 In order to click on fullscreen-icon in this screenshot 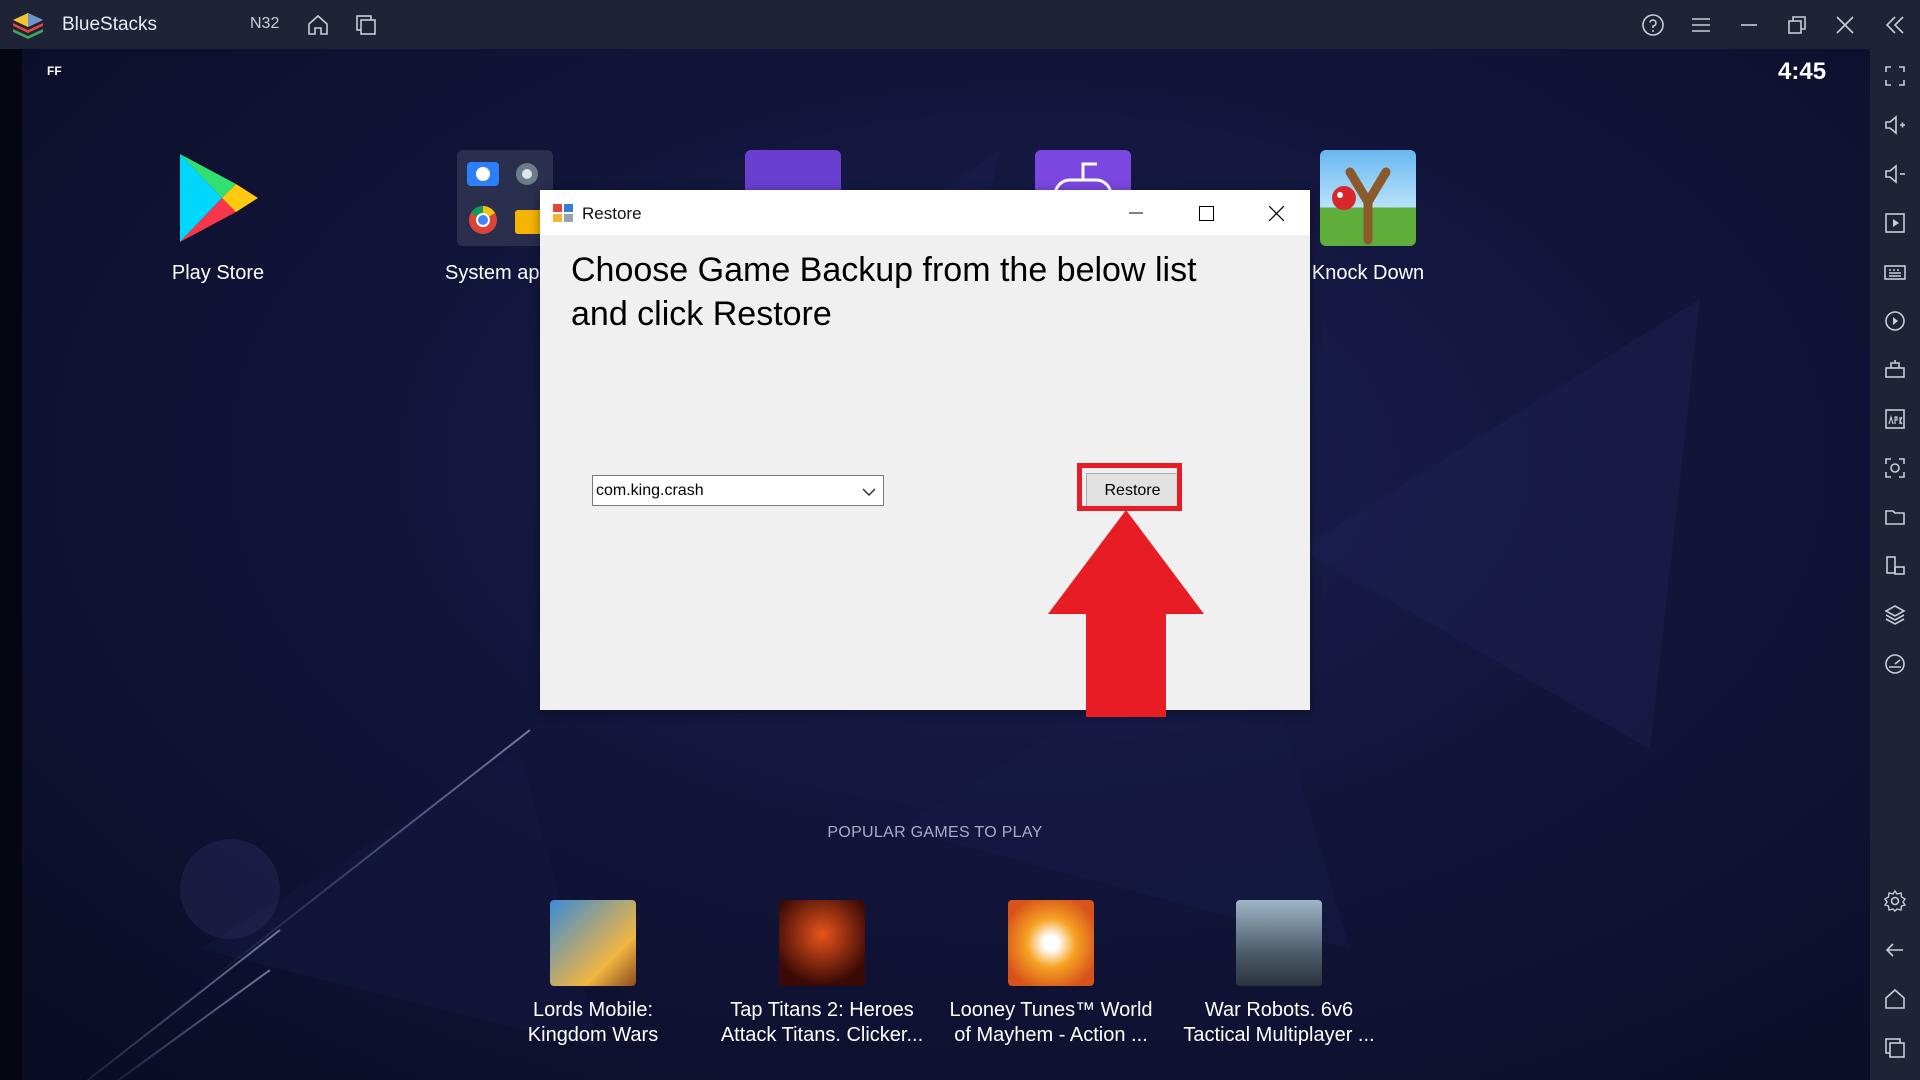, I will do `click(1895, 76)`.